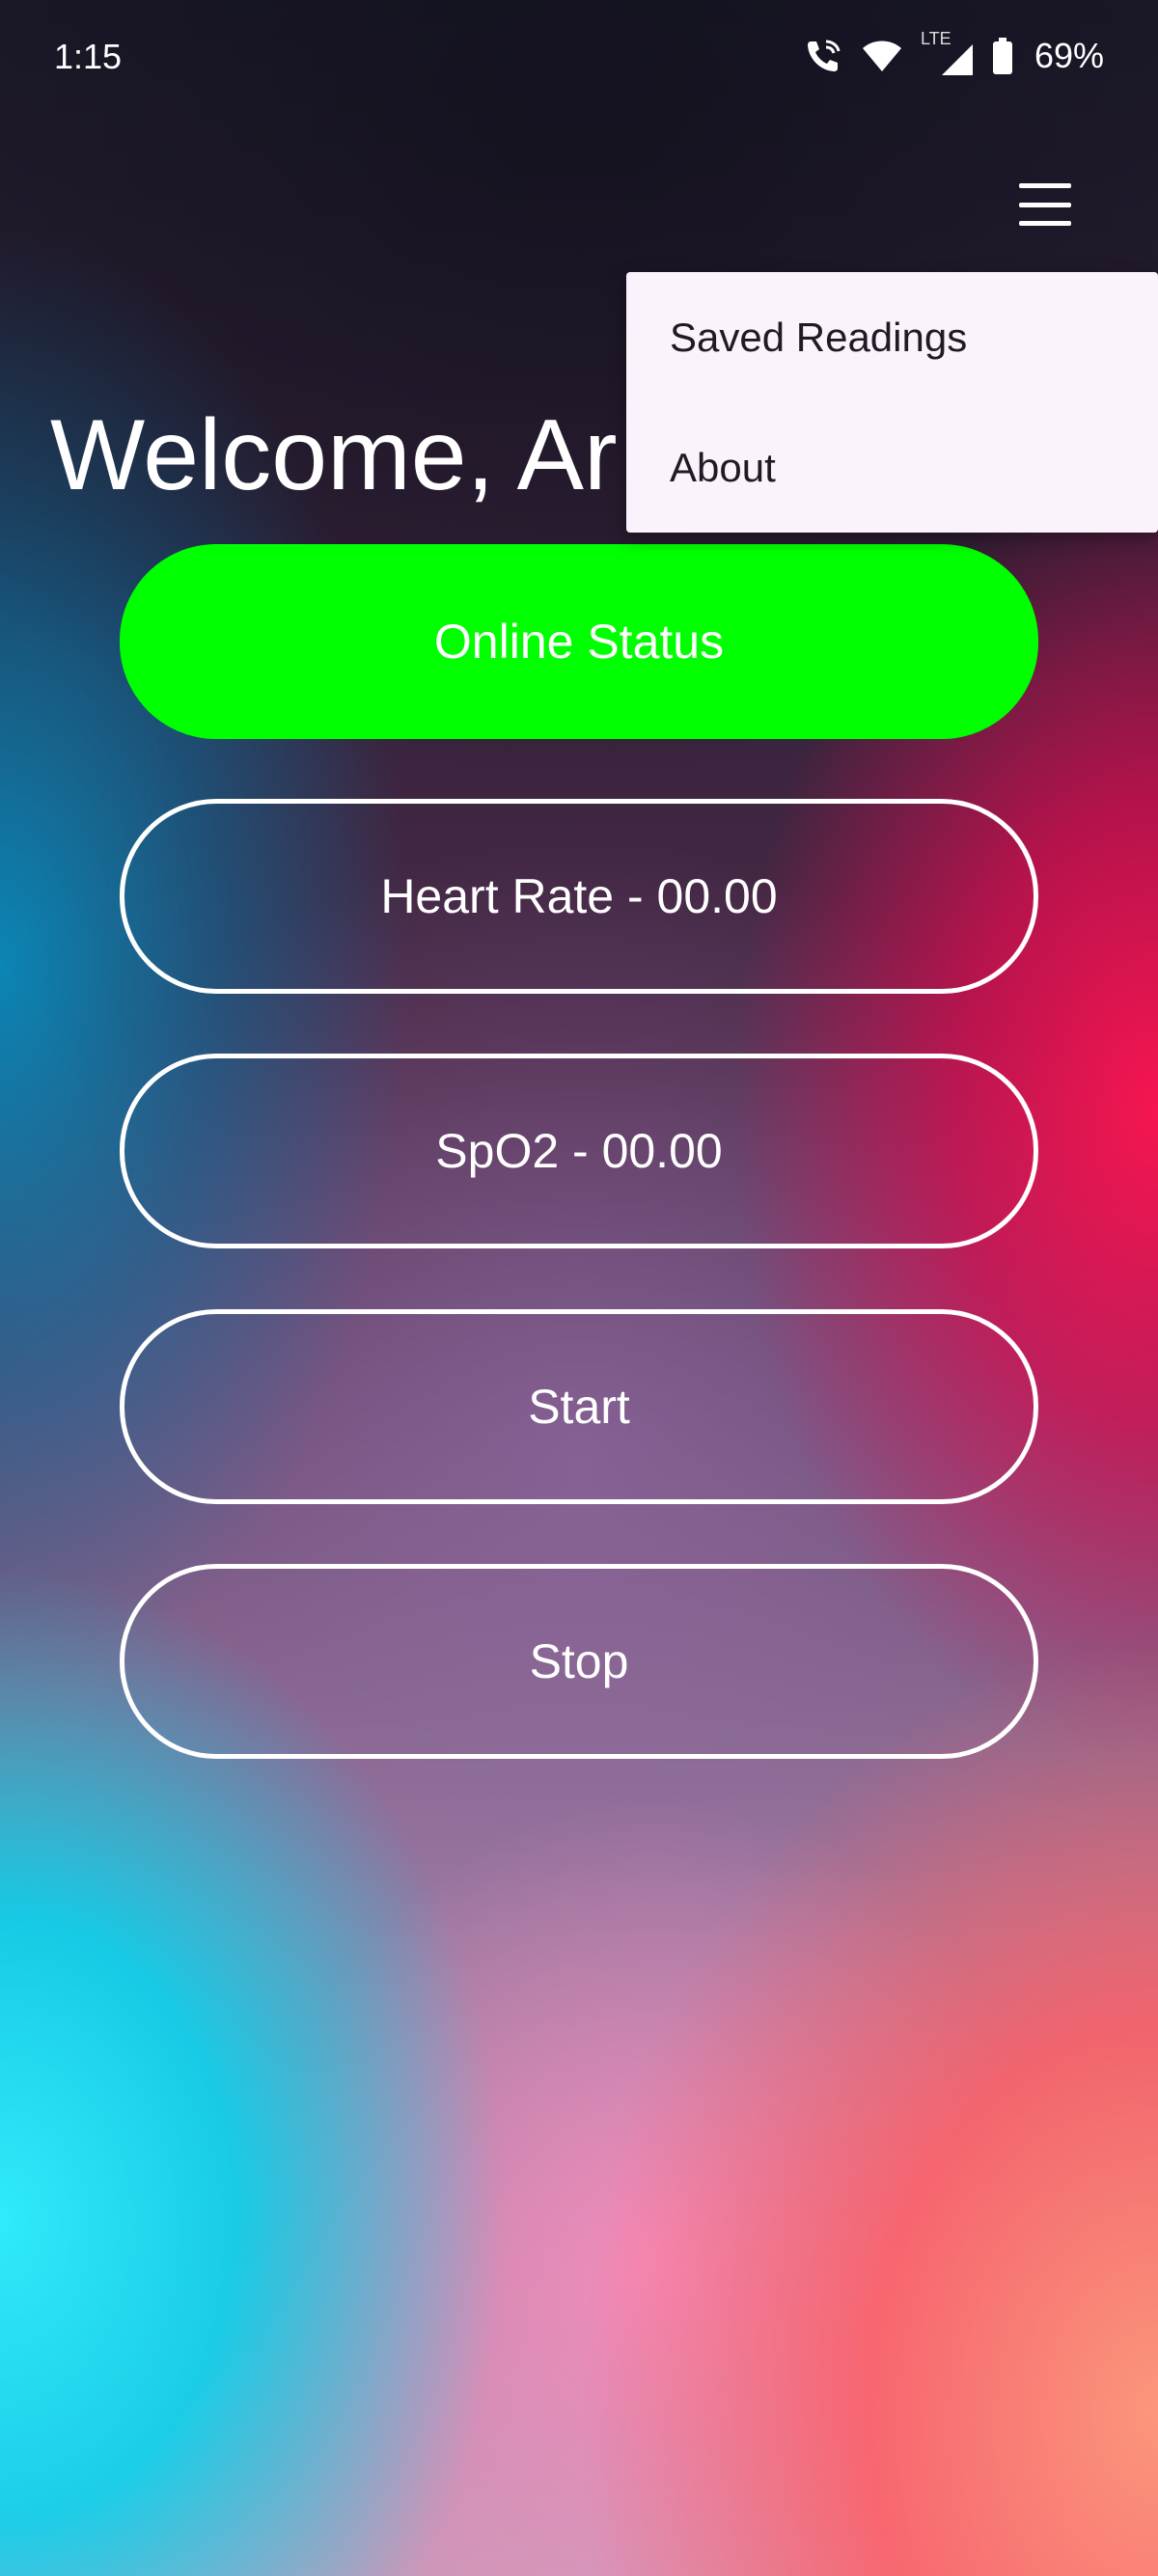  I want to click on online-status-button: Online Status, so click(579, 641).